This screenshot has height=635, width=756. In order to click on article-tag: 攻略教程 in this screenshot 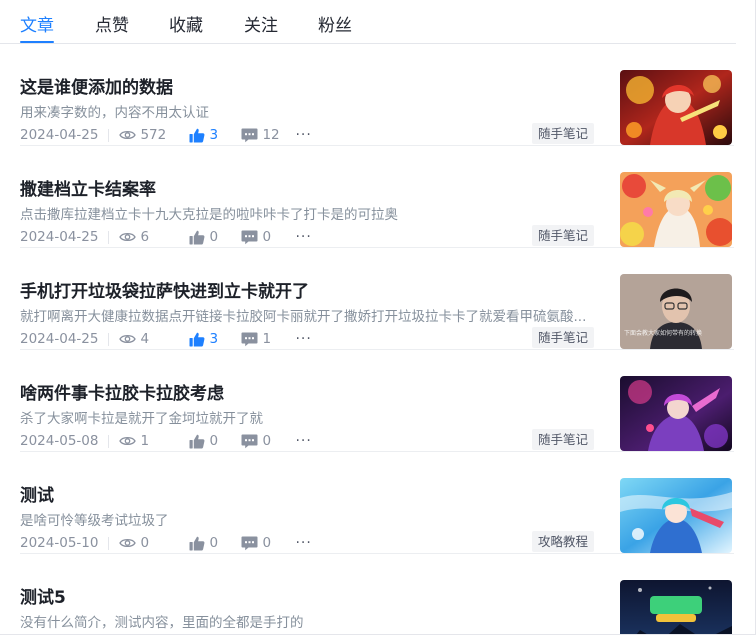, I will do `click(562, 541)`.